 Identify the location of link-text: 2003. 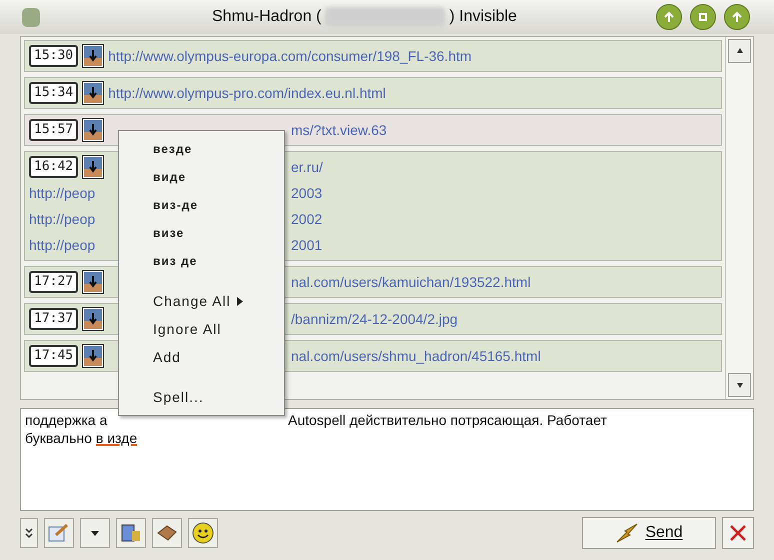
(306, 193).